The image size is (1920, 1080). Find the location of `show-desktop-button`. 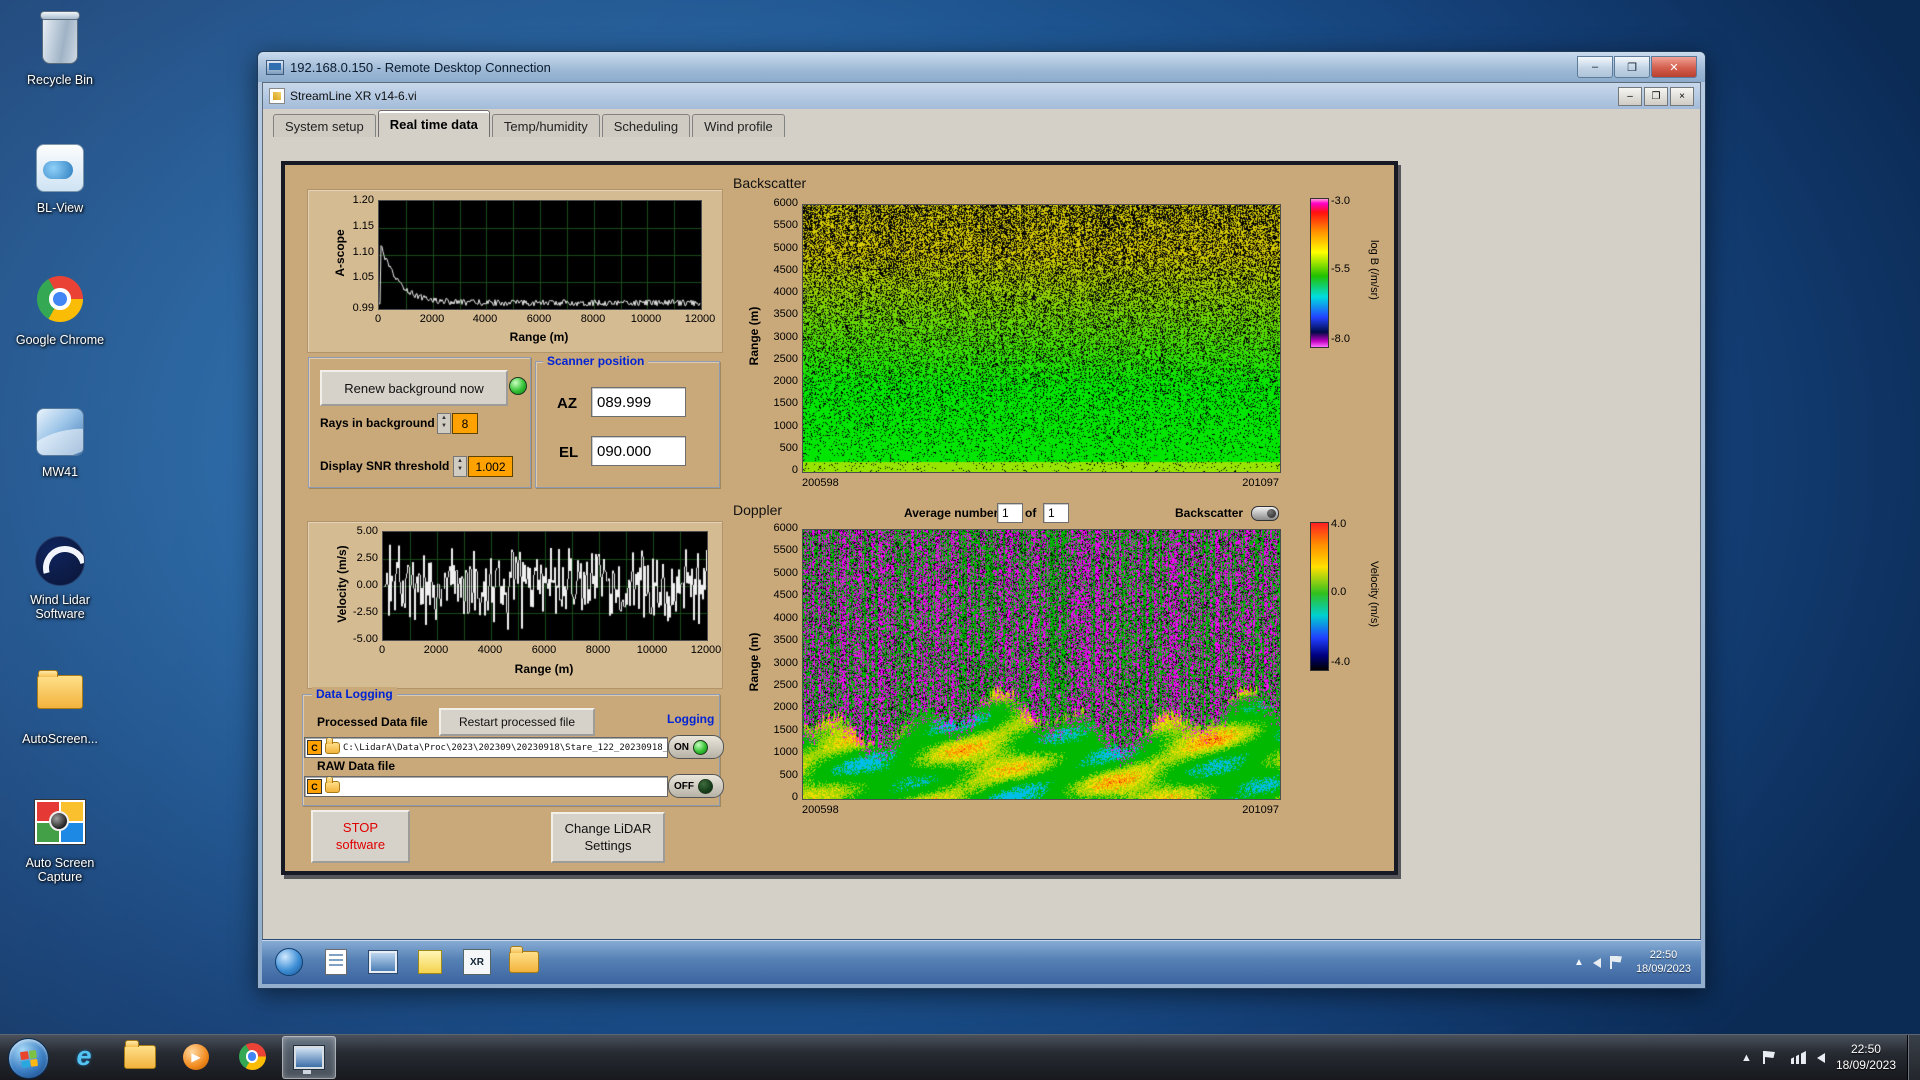

show-desktop-button is located at coordinates (1913, 1057).